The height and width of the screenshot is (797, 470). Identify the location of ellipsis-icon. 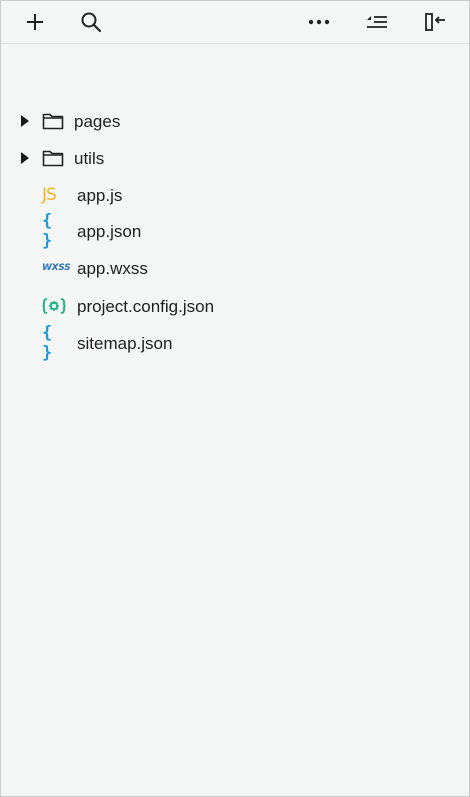
(319, 22).